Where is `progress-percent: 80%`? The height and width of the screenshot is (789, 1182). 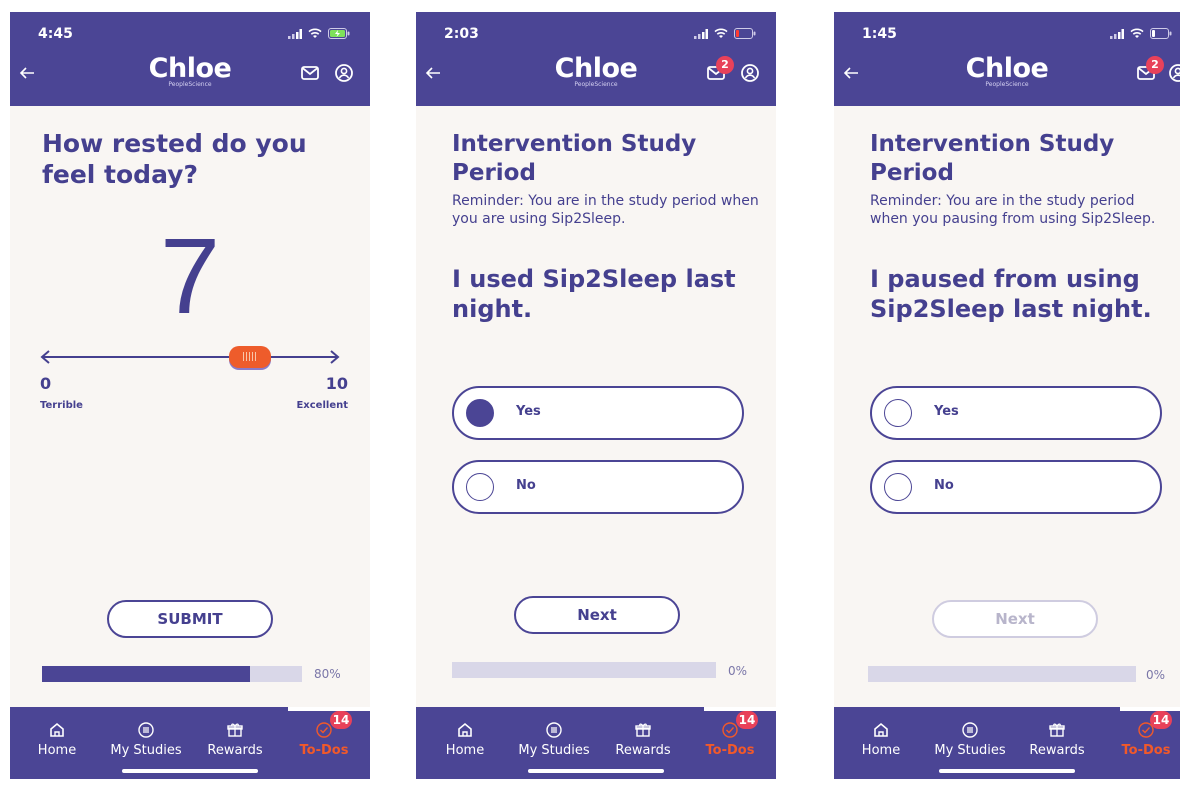
progress-percent: 80% is located at coordinates (327, 674).